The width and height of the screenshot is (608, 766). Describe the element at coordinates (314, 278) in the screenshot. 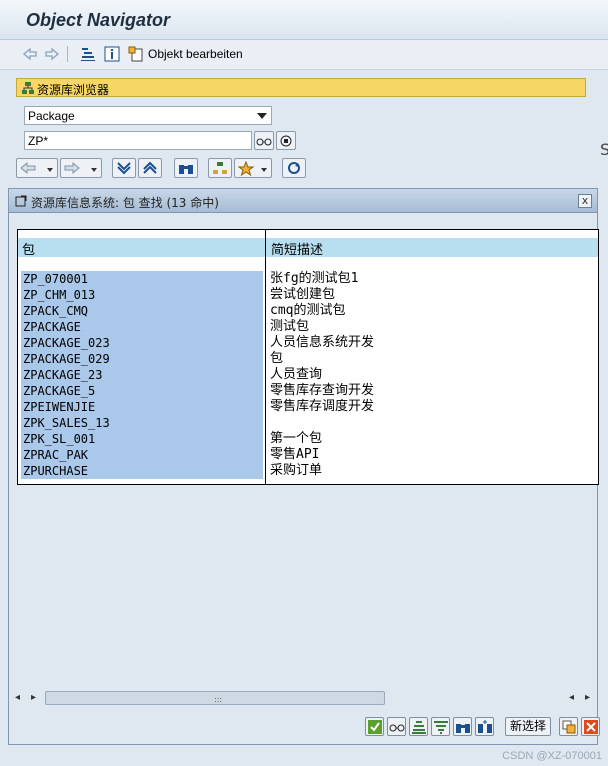

I see `package-description: 张fg的测试包1` at that location.